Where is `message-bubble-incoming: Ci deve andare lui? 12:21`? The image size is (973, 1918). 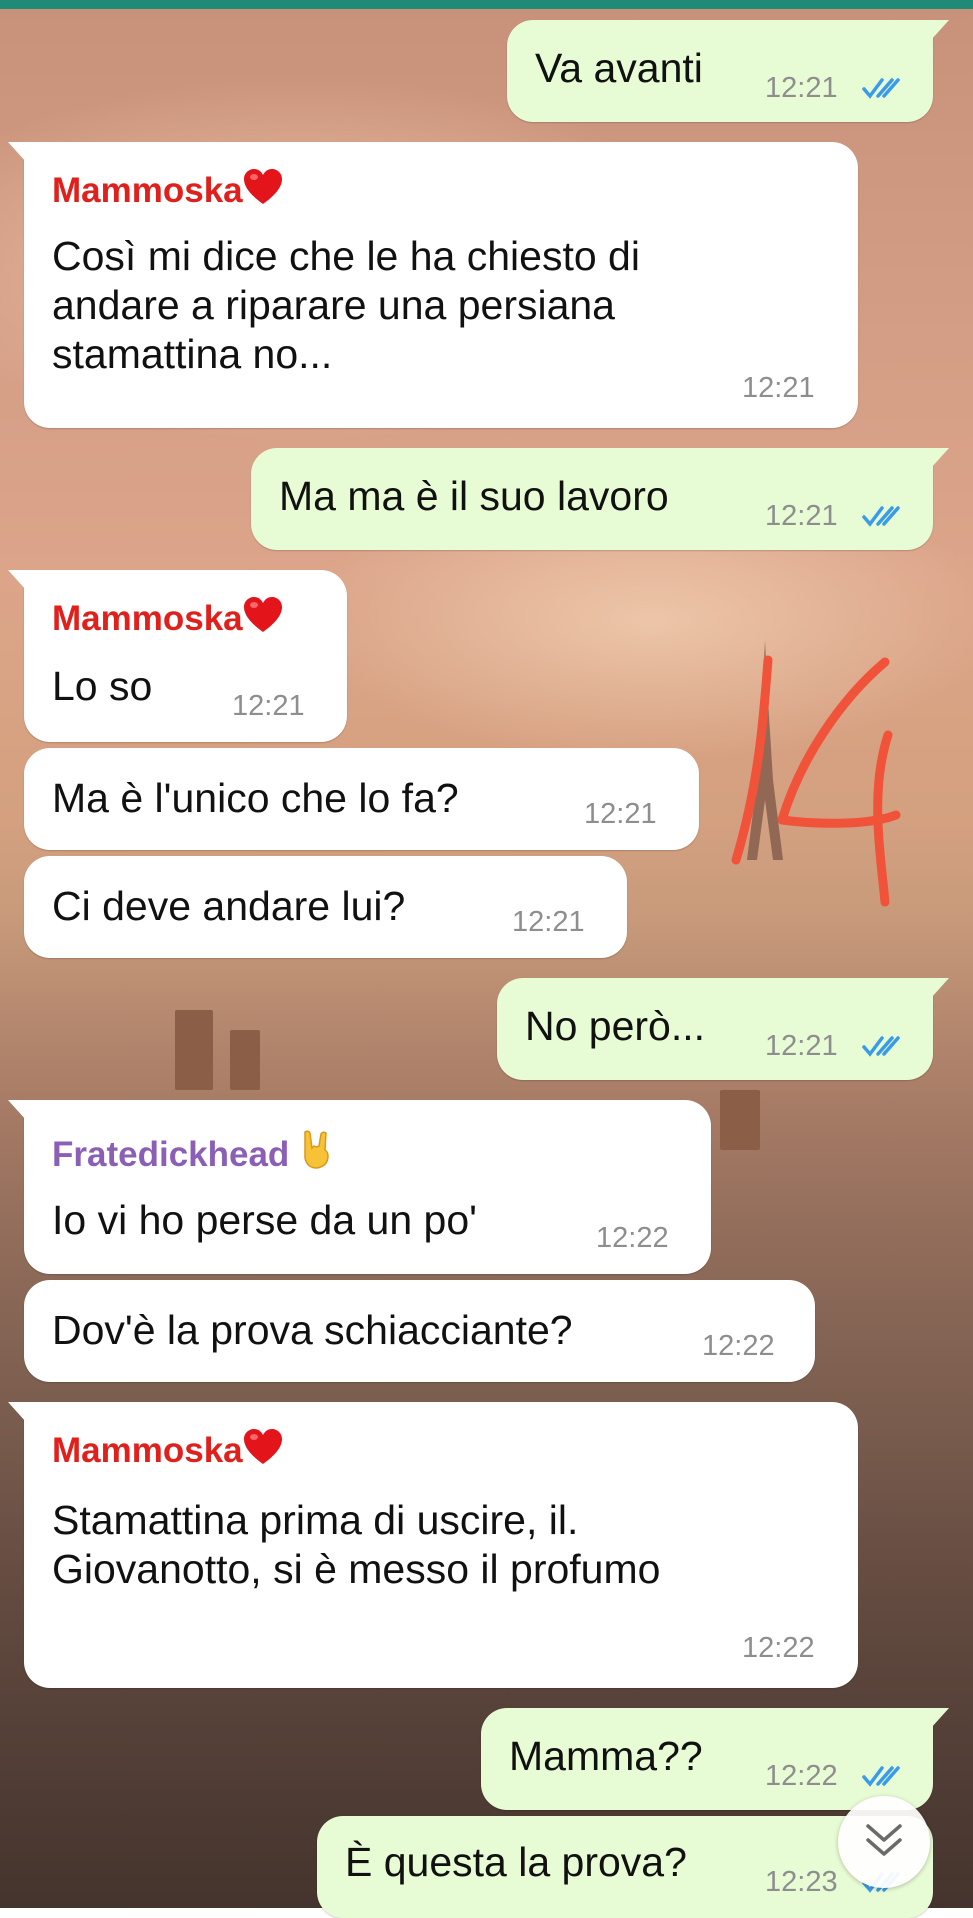 message-bubble-incoming: Ci deve andare lui? 12:21 is located at coordinates (325, 907).